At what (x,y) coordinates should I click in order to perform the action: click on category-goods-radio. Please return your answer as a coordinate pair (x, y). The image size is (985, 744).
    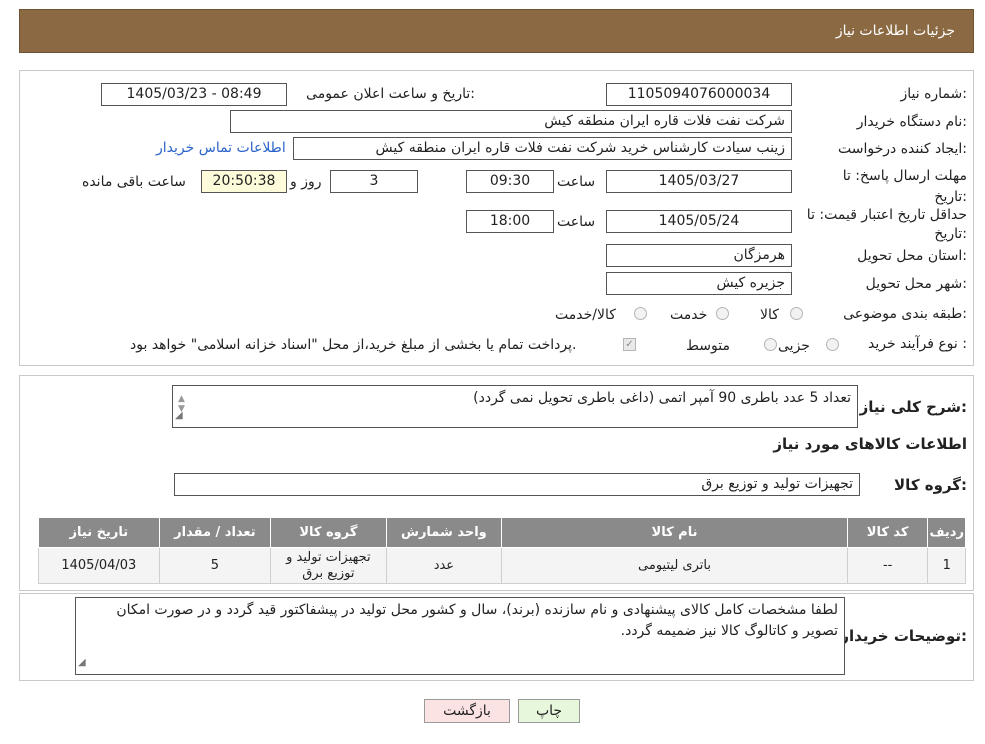
    Looking at the image, I should click on (796, 313).